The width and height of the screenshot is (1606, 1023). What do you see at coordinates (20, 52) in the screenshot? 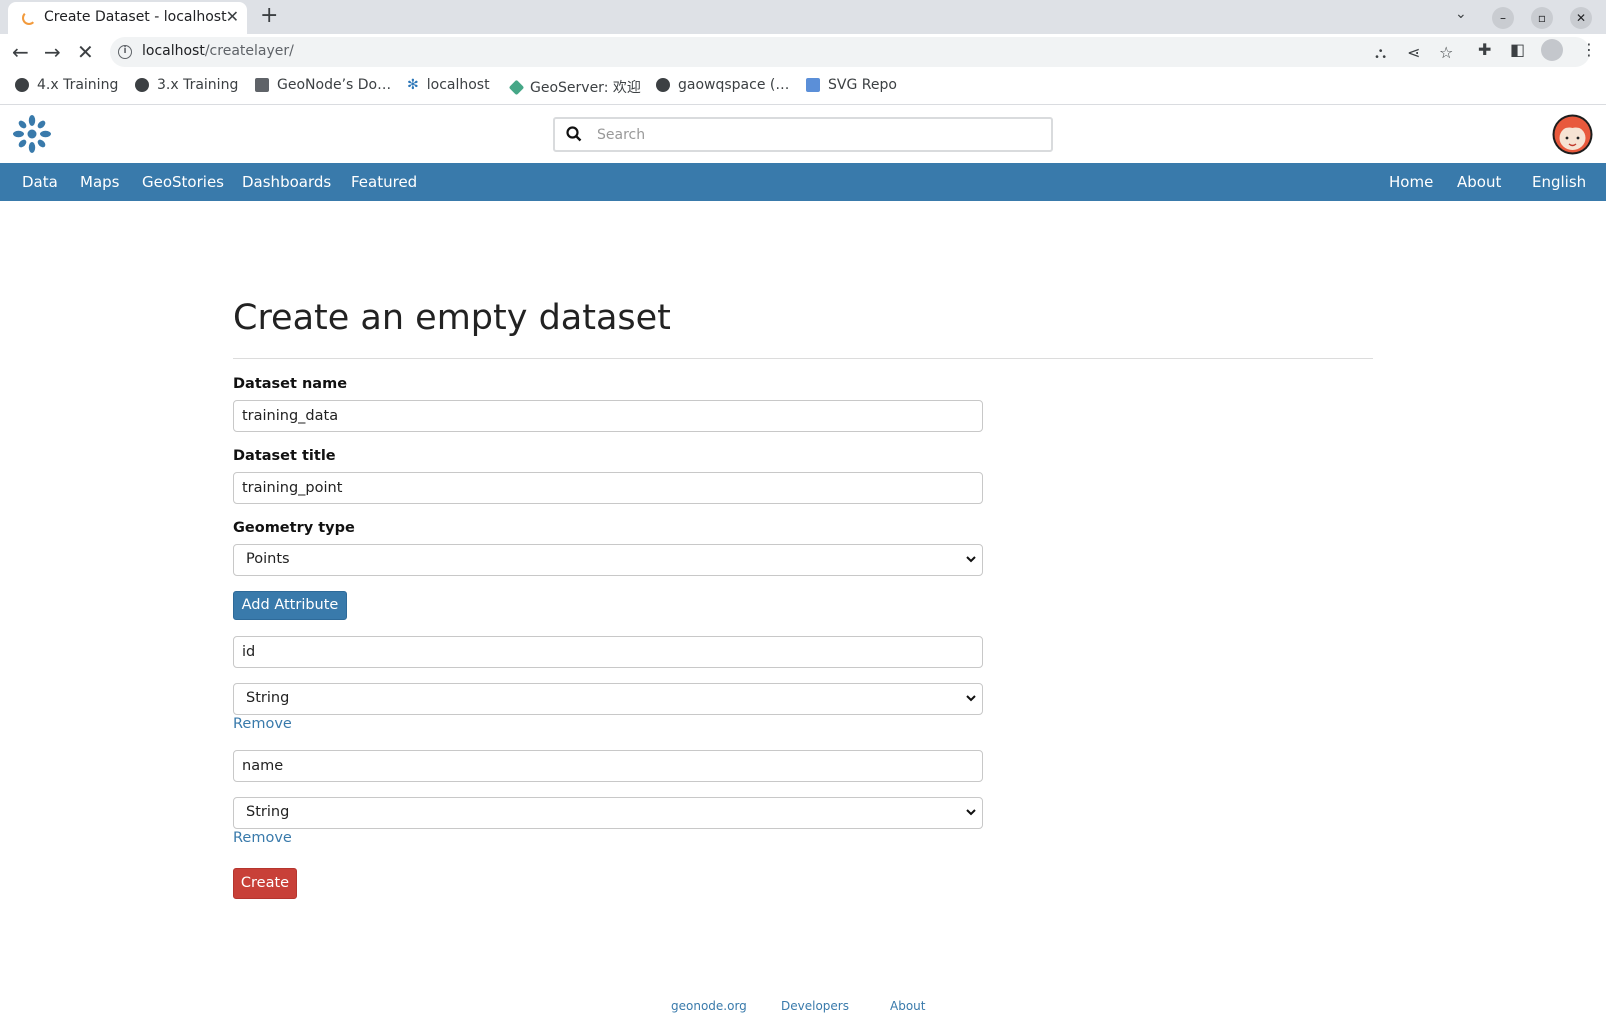
I see `back-icon: ←` at bounding box center [20, 52].